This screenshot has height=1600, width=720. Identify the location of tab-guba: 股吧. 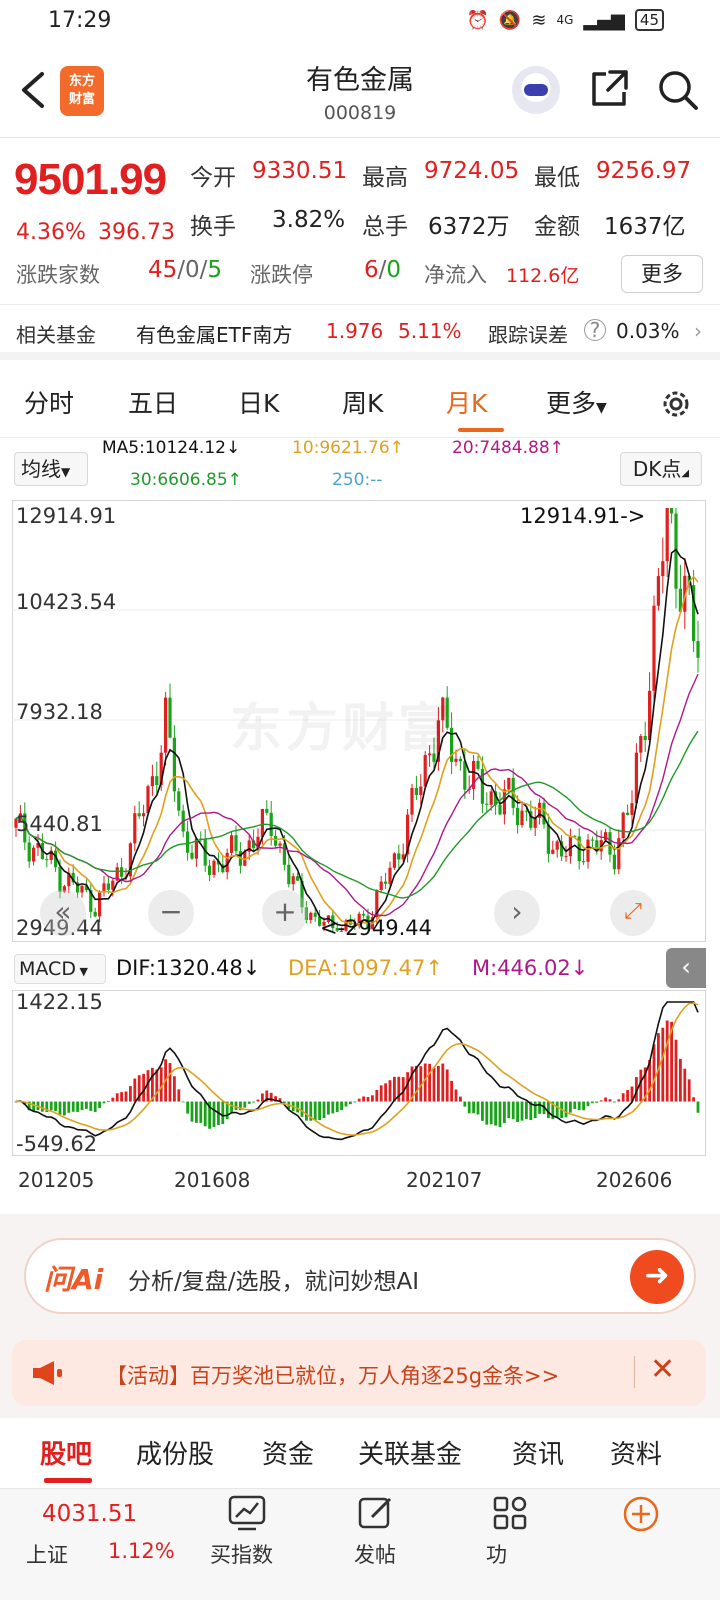
(66, 1452).